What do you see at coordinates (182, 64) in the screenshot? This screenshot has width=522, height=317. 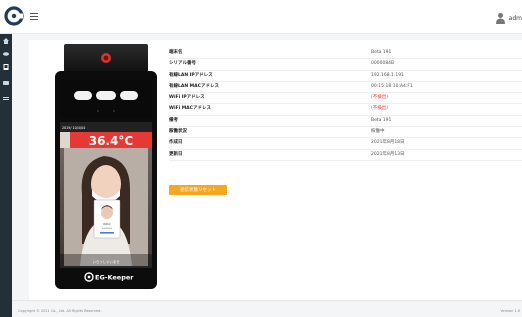 I see `info-key: シリアル番号` at bounding box center [182, 64].